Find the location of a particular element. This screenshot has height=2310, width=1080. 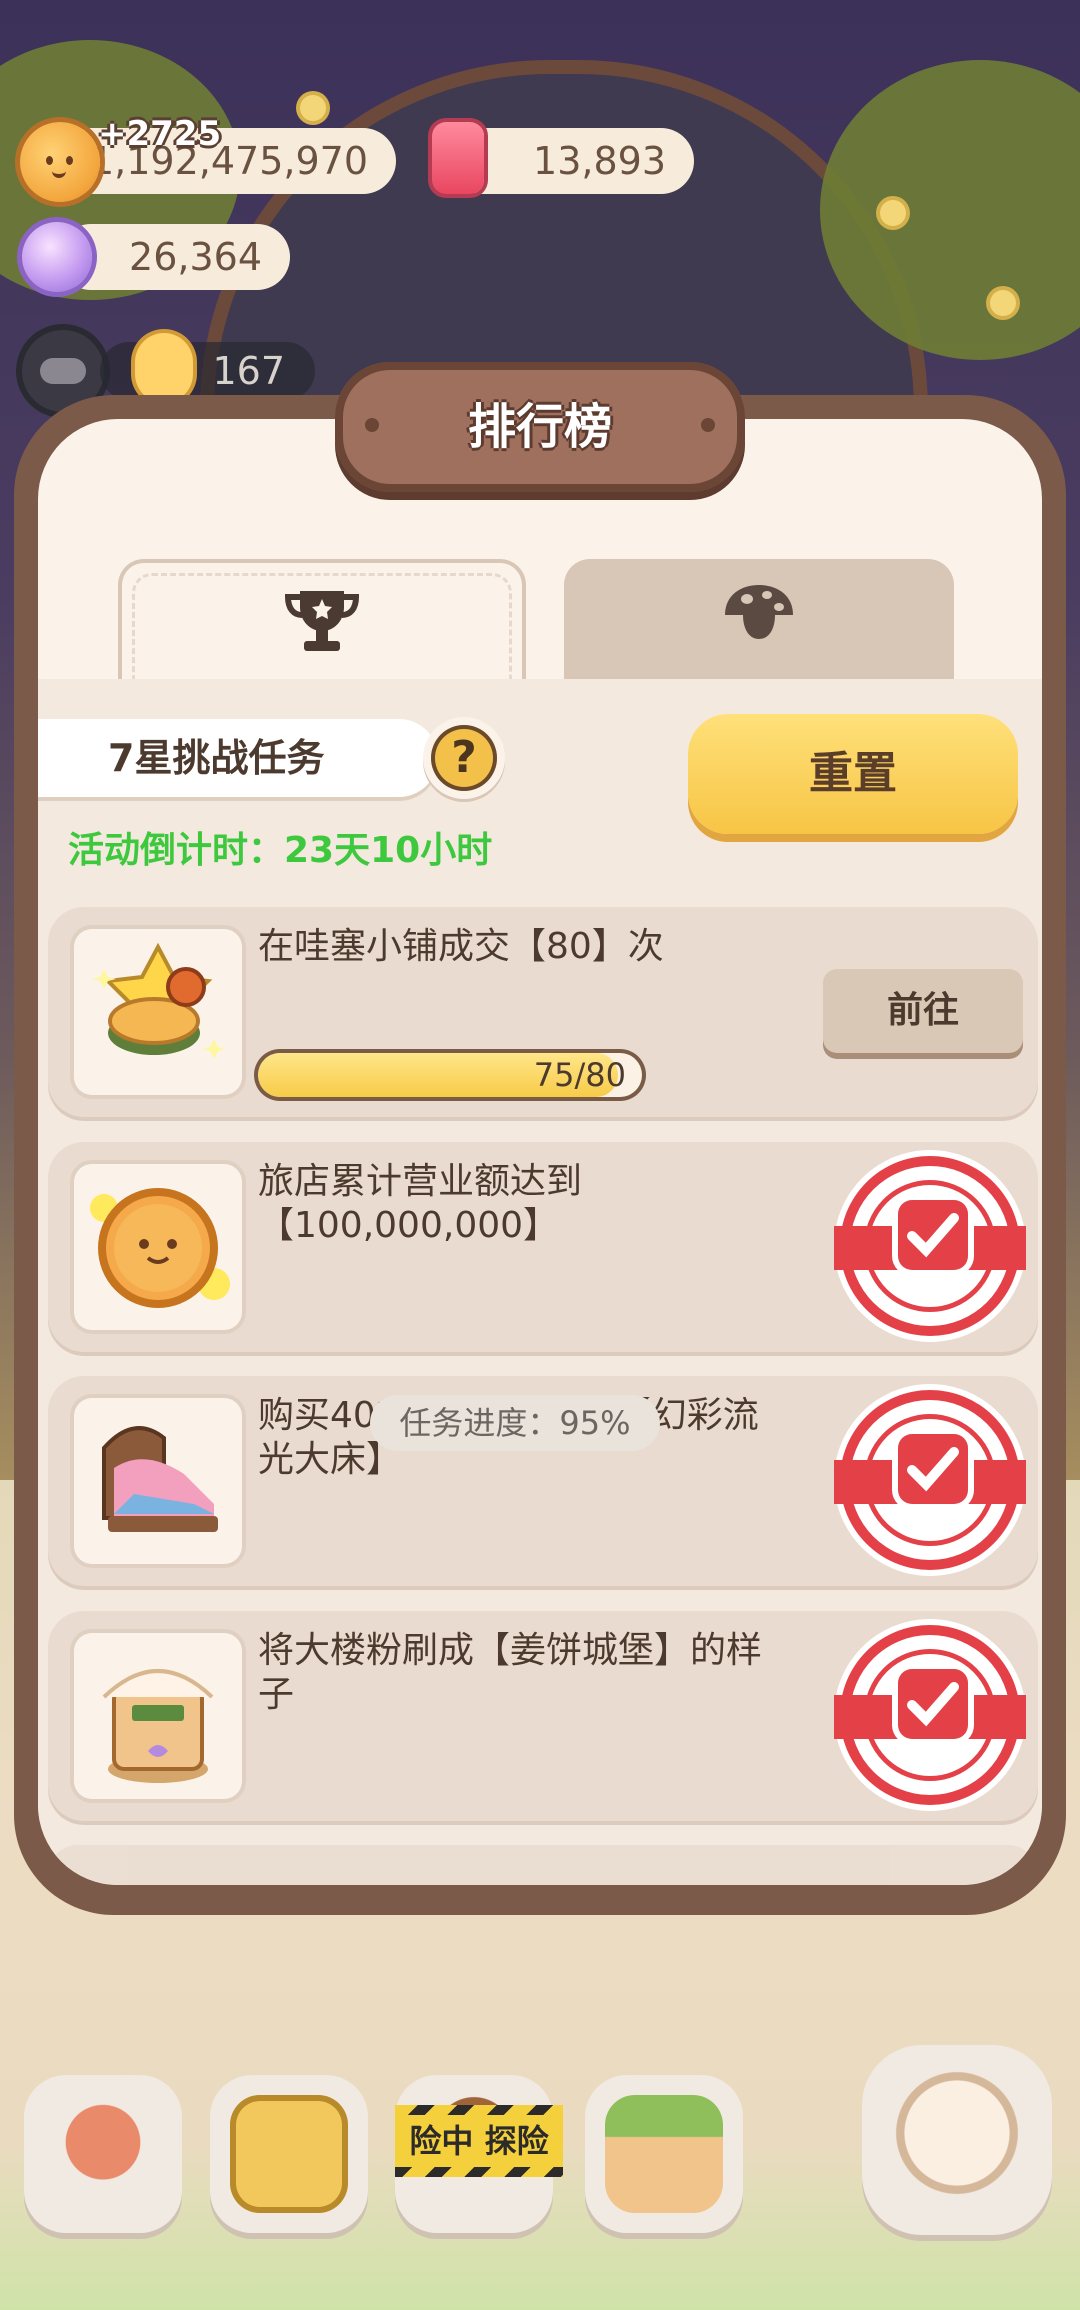

mushroom-house-icon is located at coordinates (103, 2154).